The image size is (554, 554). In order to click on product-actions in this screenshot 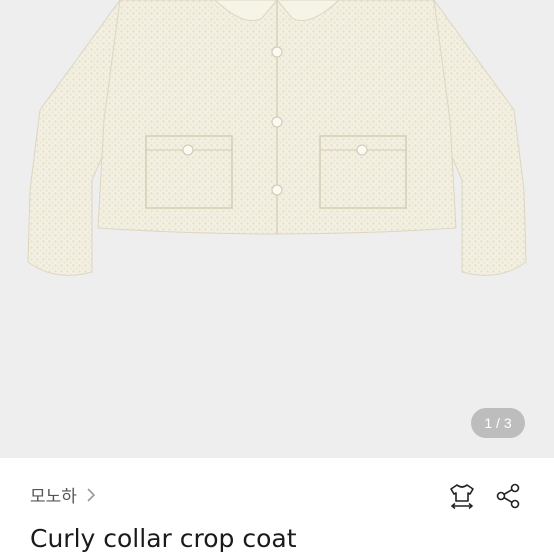, I will do `click(485, 496)`.